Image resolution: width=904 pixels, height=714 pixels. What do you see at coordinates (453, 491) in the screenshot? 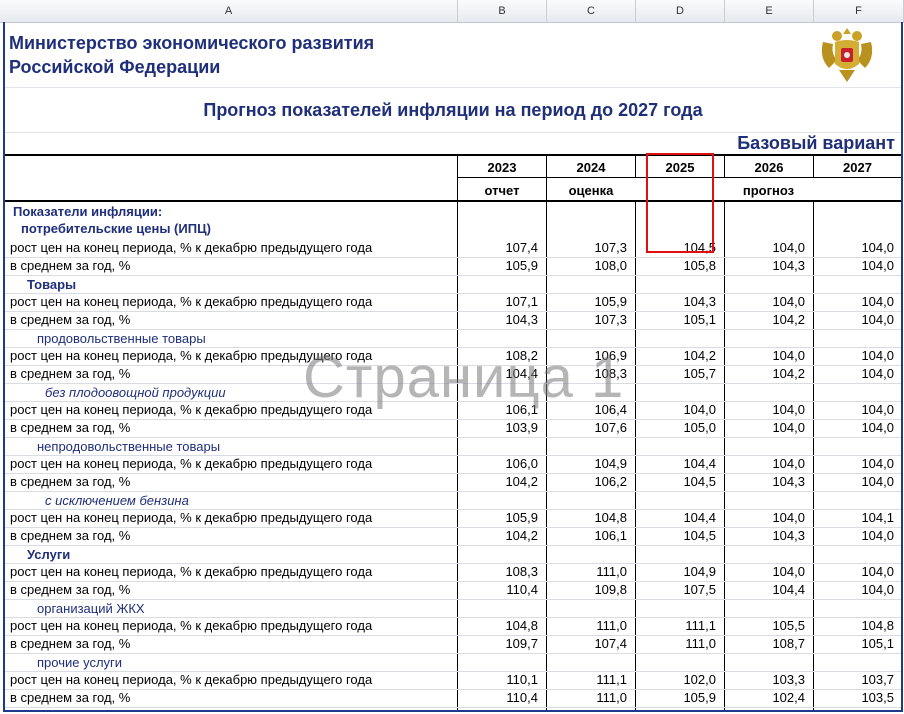
I see `gridline` at bounding box center [453, 491].